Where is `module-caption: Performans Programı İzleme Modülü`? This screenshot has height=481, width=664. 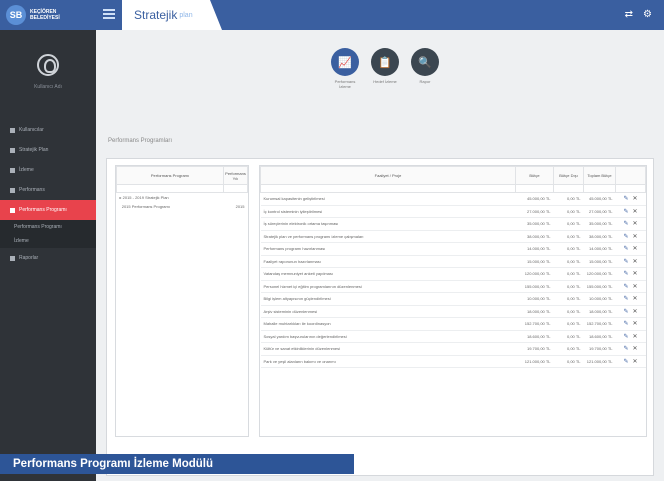
module-caption: Performans Programı İzleme Modülü is located at coordinates (177, 464).